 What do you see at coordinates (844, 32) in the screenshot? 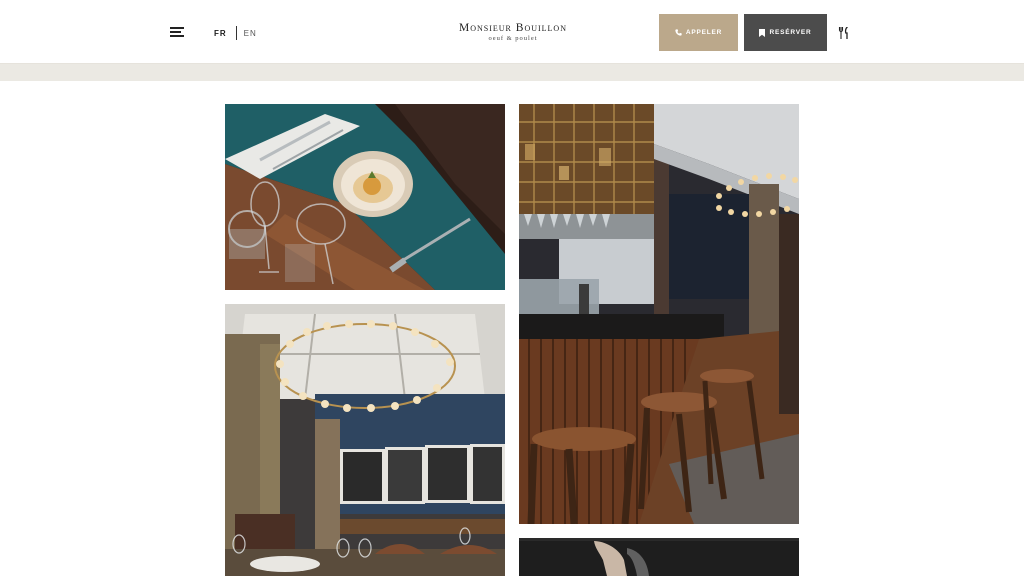
I see `fork-knife-icon` at bounding box center [844, 32].